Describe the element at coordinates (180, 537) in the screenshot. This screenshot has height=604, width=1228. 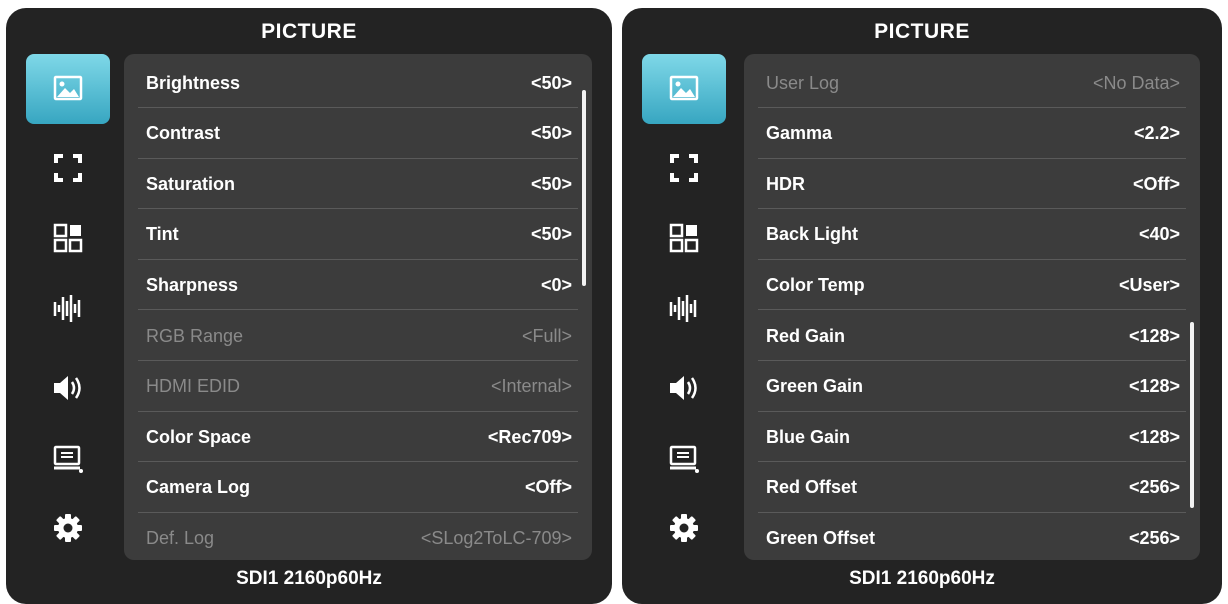
I see `setting-label: Def. Log` at that location.